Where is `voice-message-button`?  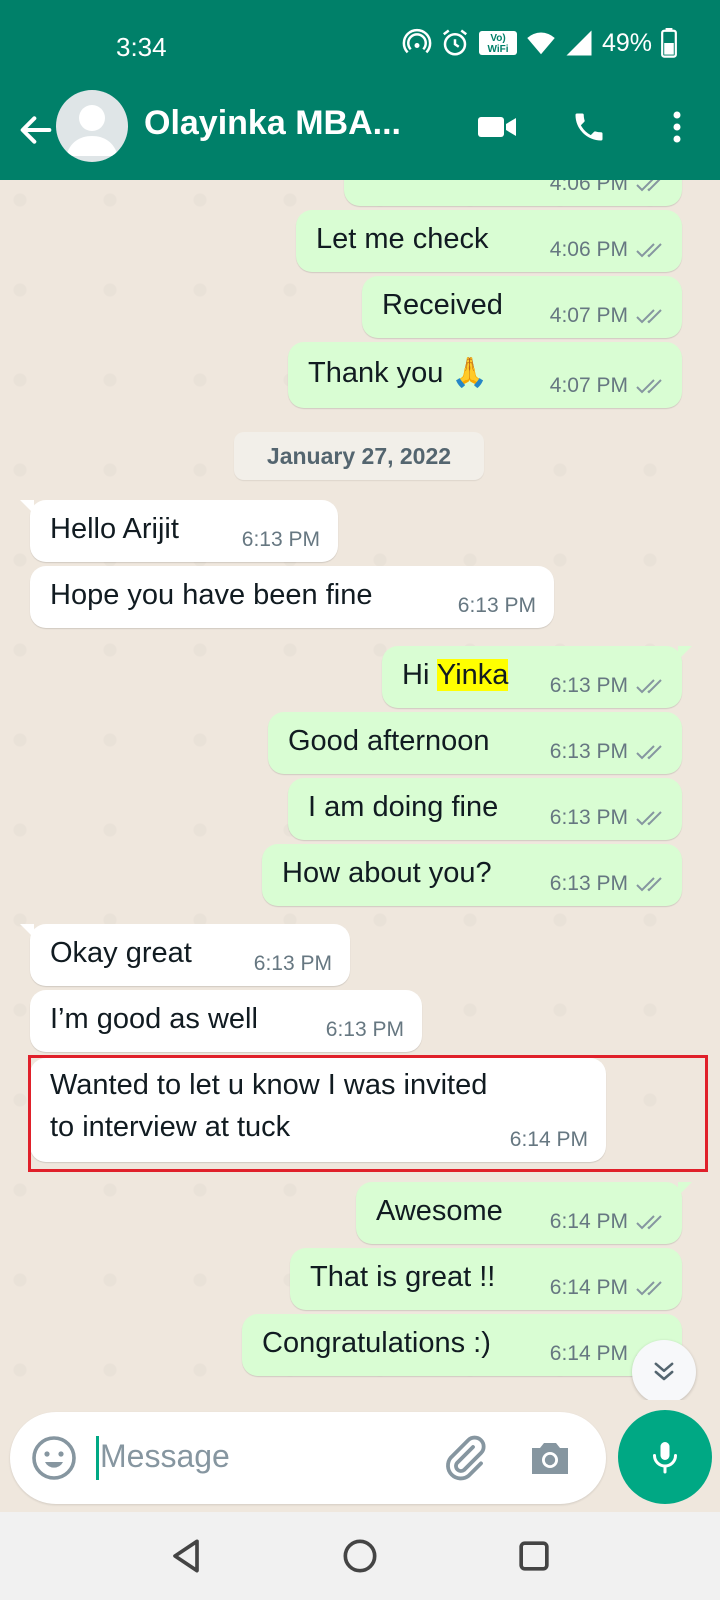 voice-message-button is located at coordinates (665, 1457).